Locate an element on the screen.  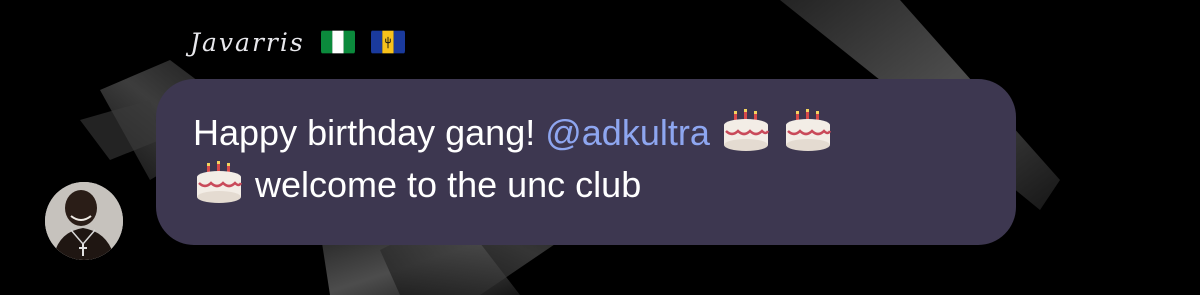
message-line-2: welcome to the unc club is located at coordinates (586, 185).